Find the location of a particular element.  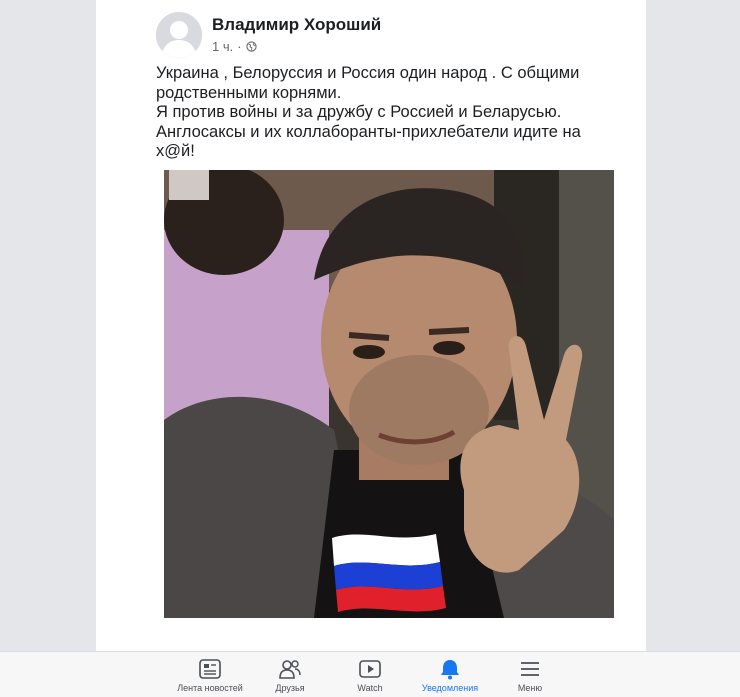

post-text-line: х@й! is located at coordinates (175, 151).